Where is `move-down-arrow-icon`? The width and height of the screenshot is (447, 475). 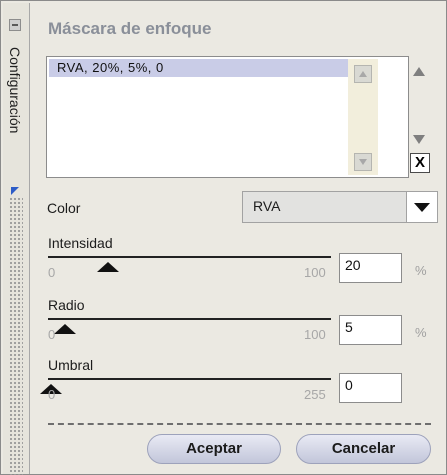
move-down-arrow-icon is located at coordinates (419, 139).